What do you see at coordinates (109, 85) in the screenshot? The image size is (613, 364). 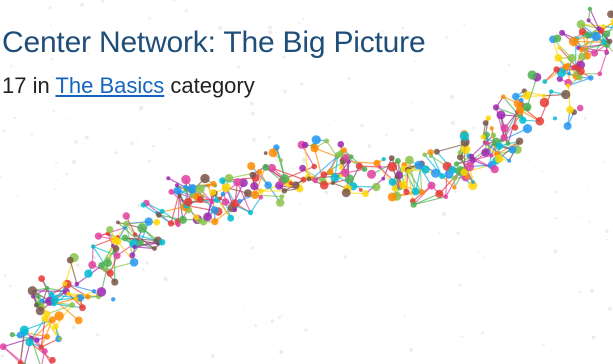 I see `category-link: The Basics` at bounding box center [109, 85].